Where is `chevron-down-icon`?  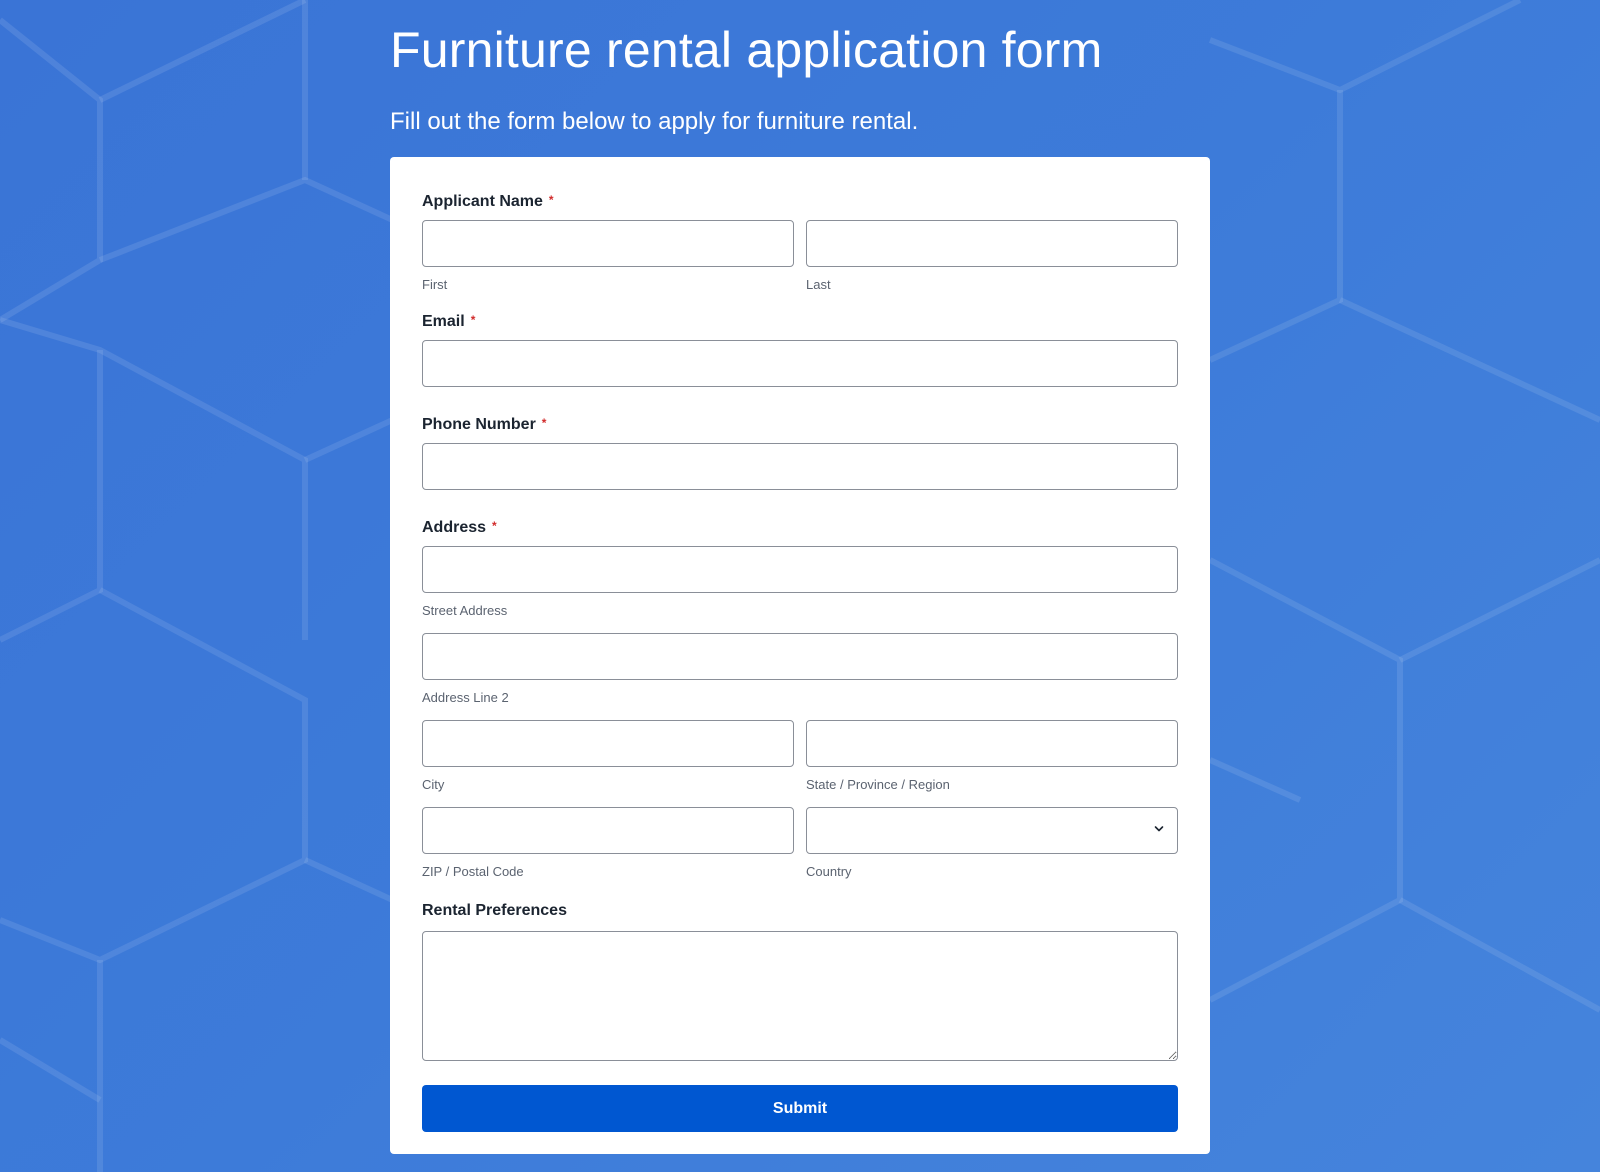
chevron-down-icon is located at coordinates (1159, 829).